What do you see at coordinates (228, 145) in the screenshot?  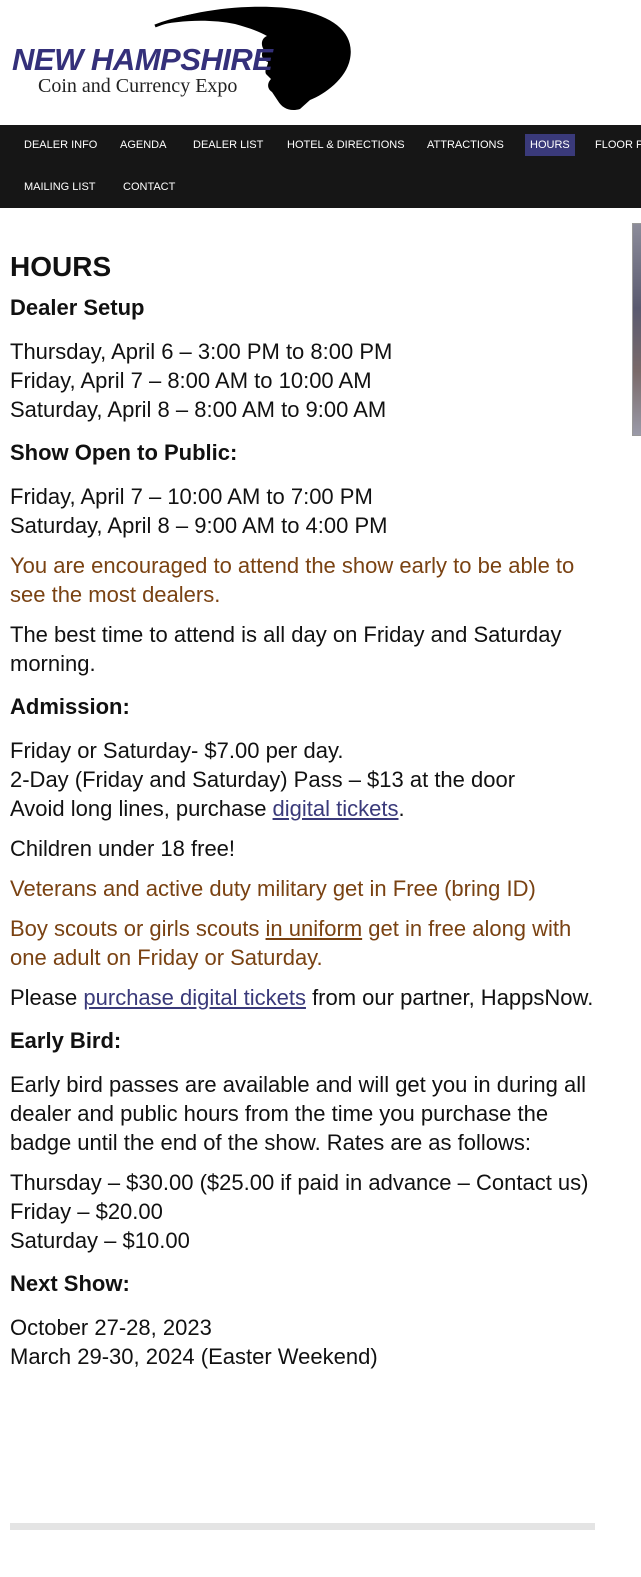 I see `nav-item-dealer-list: DEALER LIST` at bounding box center [228, 145].